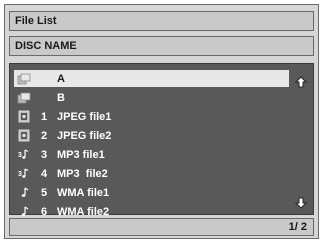  Describe the element at coordinates (151, 192) in the screenshot. I see `list-item: 5 WMA file1` at that location.